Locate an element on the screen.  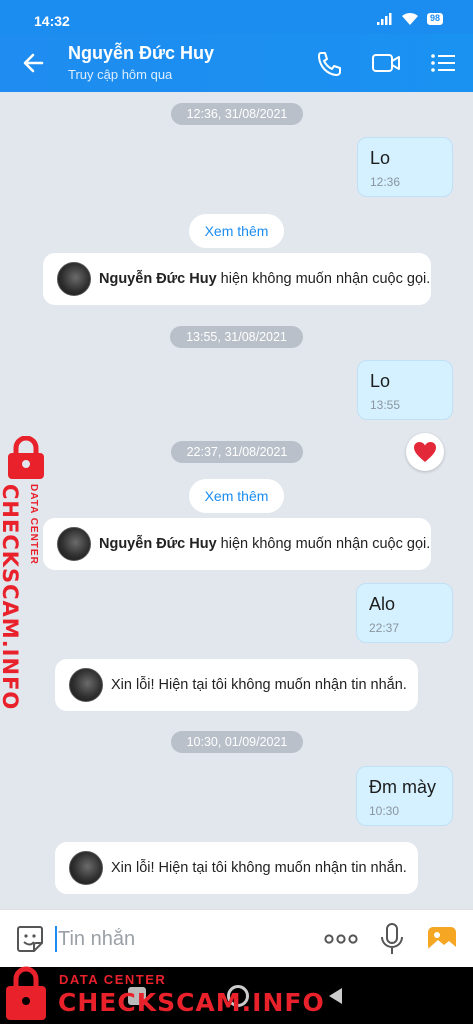
wifi-icon is located at coordinates (409, 18).